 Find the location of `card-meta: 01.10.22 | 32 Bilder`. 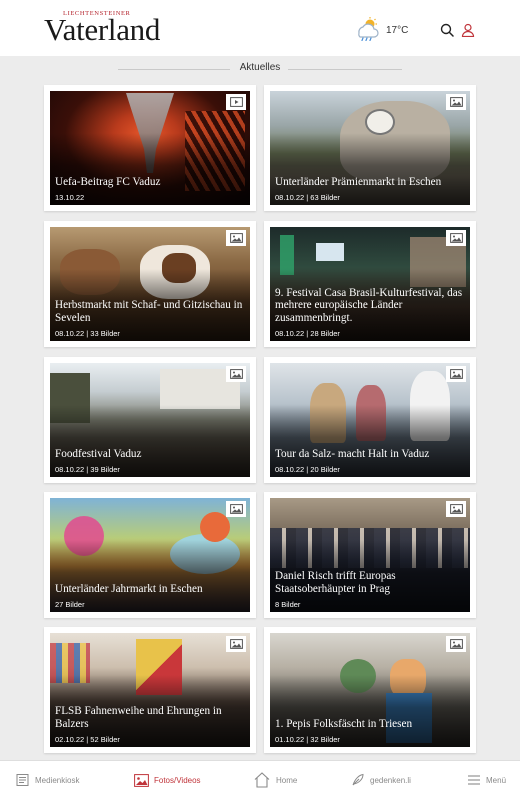

card-meta: 01.10.22 | 32 Bilder is located at coordinates (307, 739).